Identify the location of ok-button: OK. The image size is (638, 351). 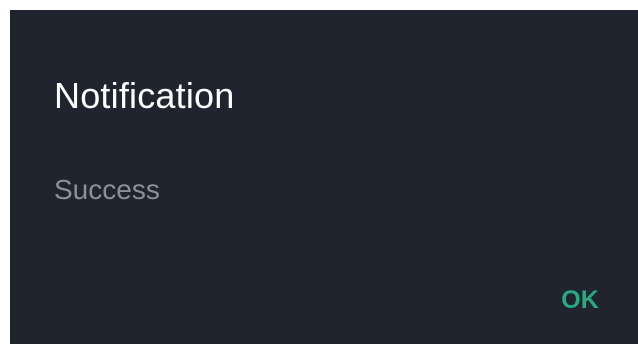
(580, 300).